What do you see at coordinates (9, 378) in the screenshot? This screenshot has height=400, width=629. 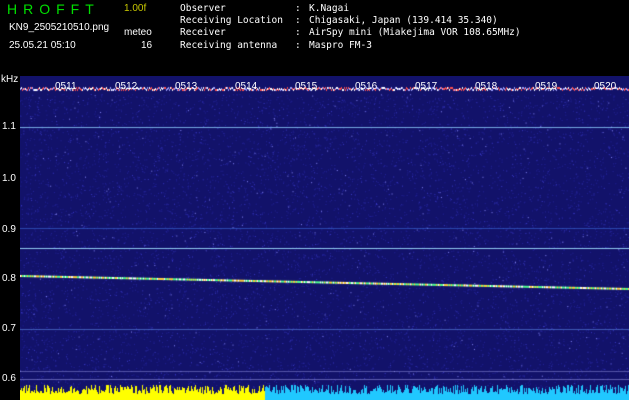 I see `y-tick-label: 0.6` at bounding box center [9, 378].